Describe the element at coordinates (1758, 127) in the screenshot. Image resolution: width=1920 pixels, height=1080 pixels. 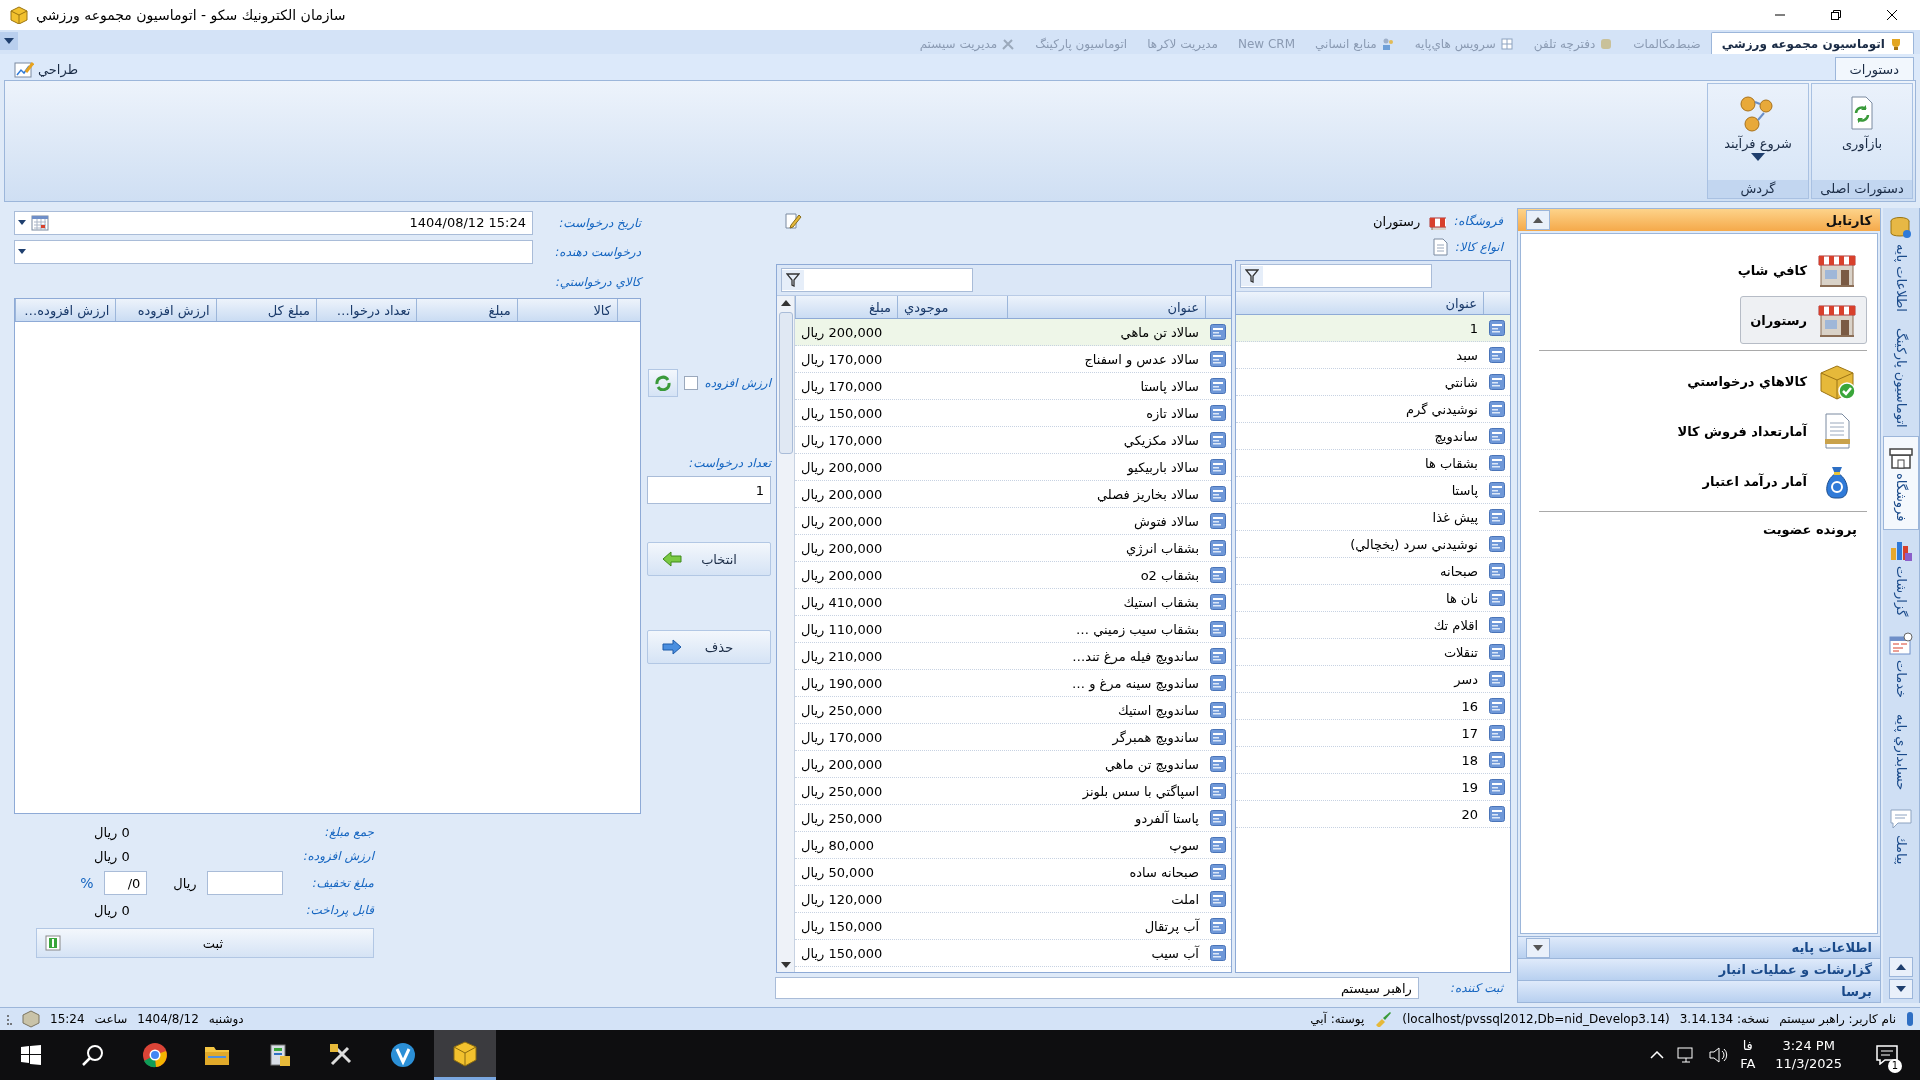
I see `ribbon-button: شروع فرآيند` at that location.